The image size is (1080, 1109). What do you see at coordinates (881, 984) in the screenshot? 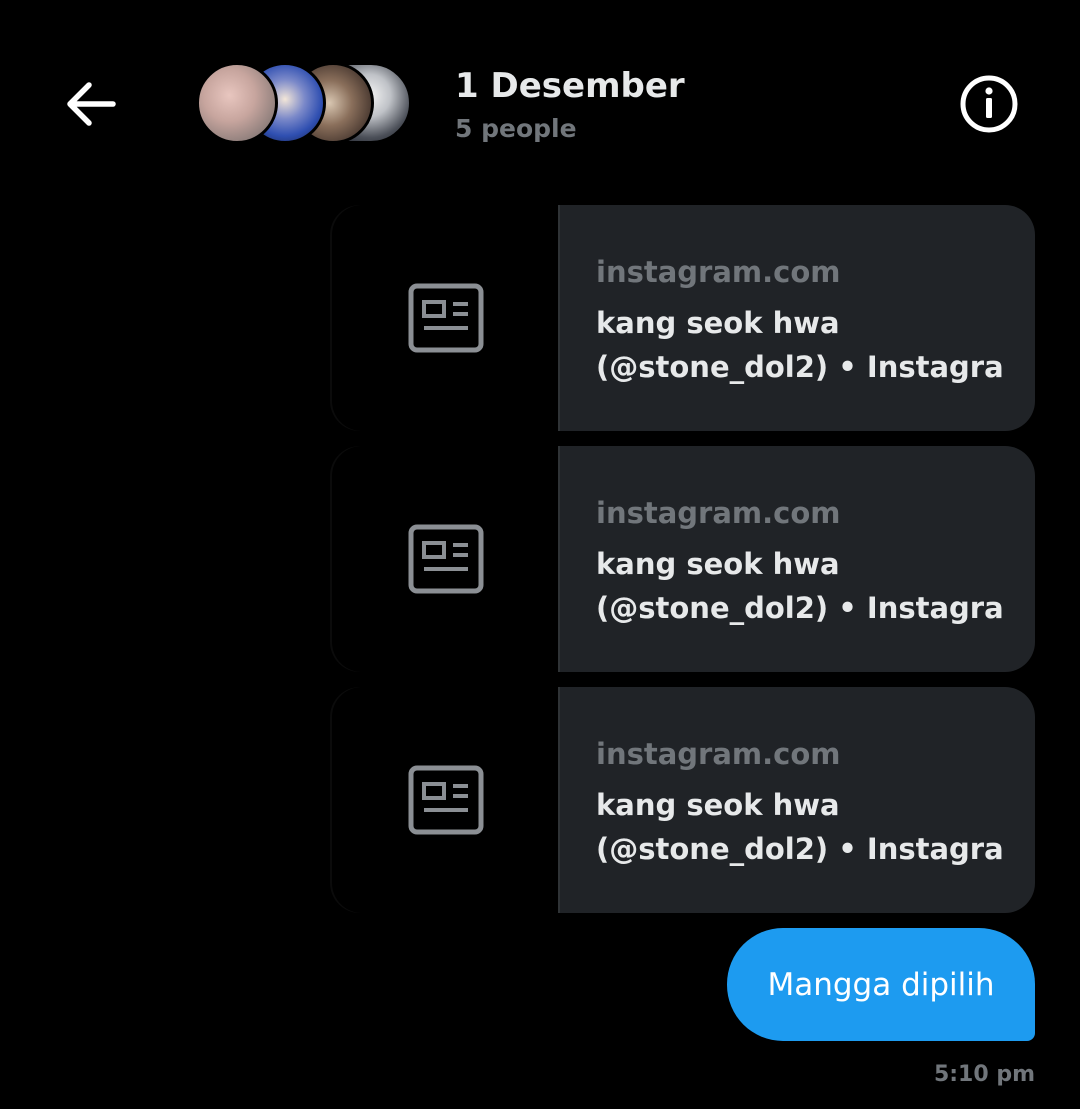
I see `sent-message-bubble: Mangga dipilih` at bounding box center [881, 984].